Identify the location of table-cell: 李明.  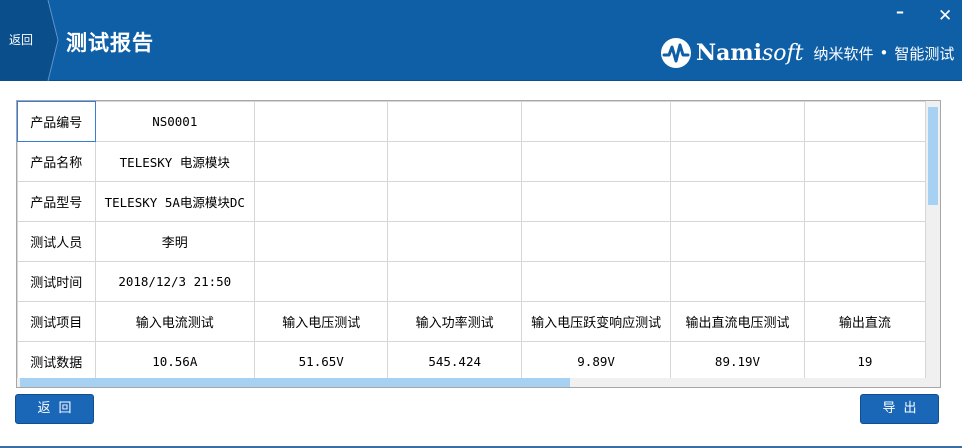
(175, 241).